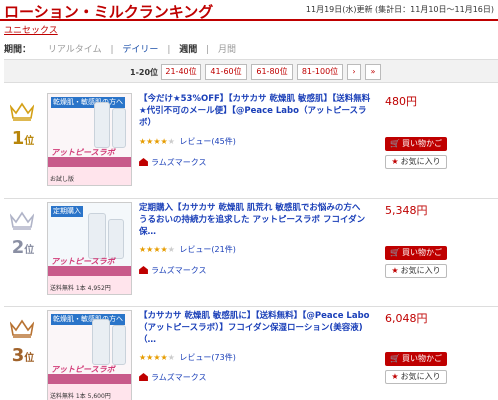 This screenshot has width=498, height=400. I want to click on rating-stars: ★★★★★ レビュー(21件), so click(187, 249).